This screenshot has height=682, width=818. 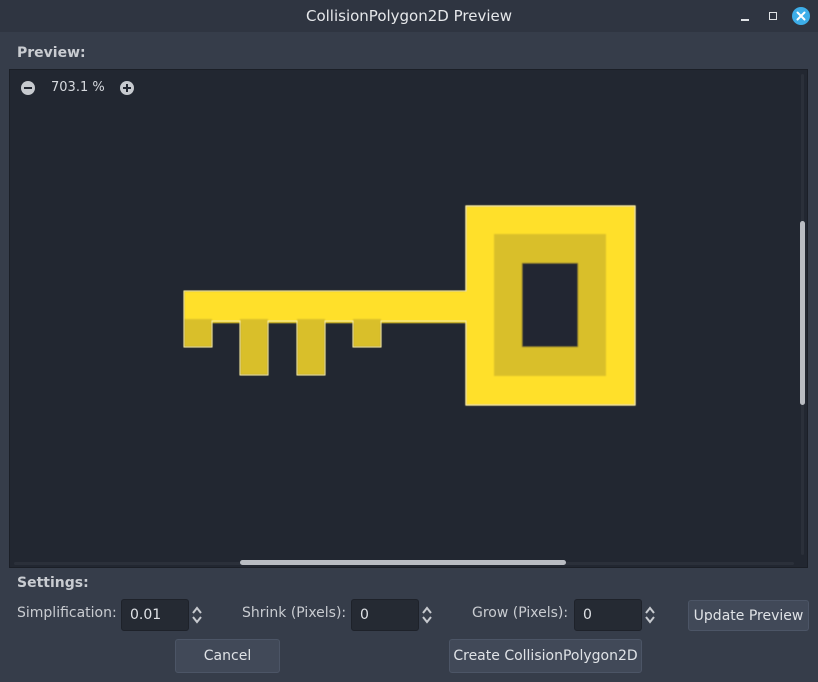 What do you see at coordinates (67, 613) in the screenshot?
I see `simplification-label: Simplification:` at bounding box center [67, 613].